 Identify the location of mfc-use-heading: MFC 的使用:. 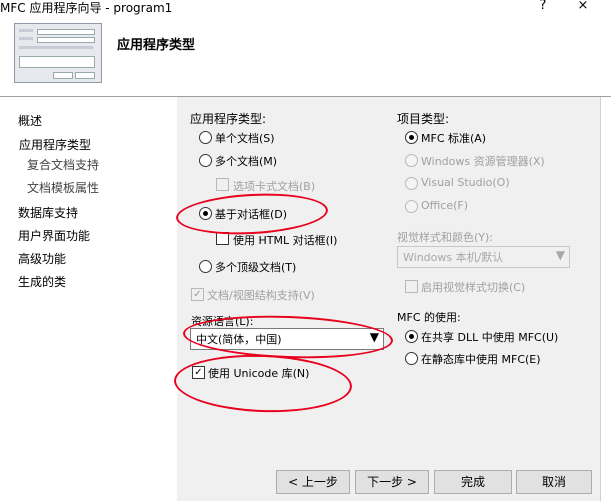
(429, 317).